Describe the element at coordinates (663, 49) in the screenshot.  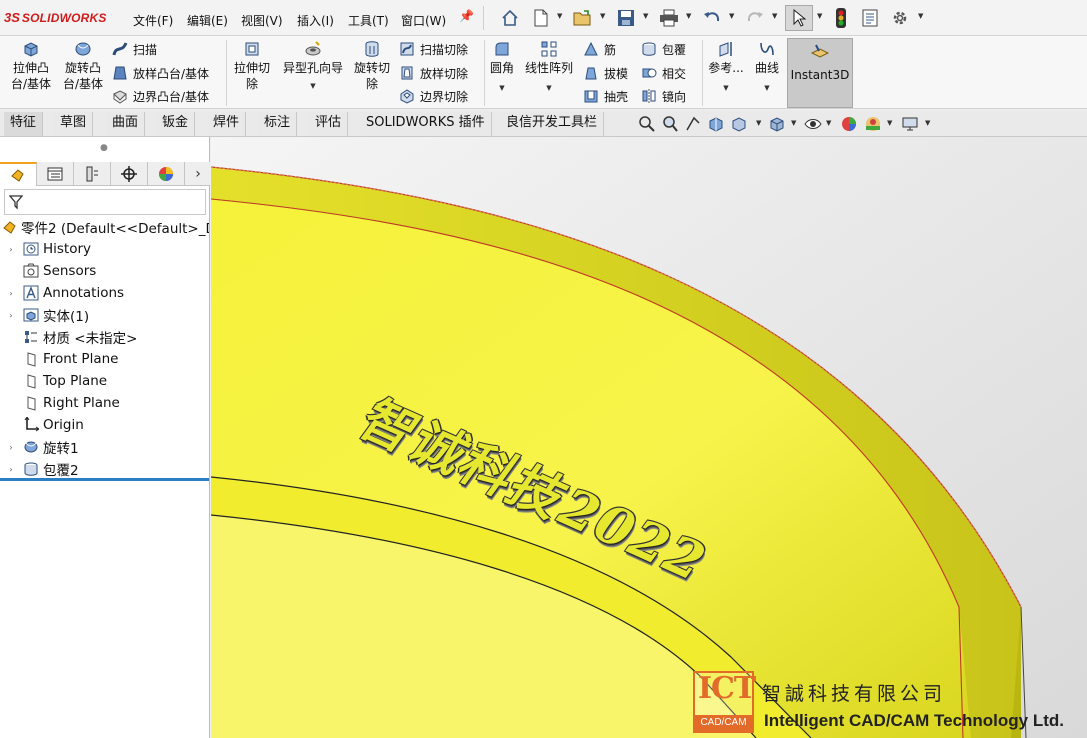
I see `wrap-button: 包覆` at that location.